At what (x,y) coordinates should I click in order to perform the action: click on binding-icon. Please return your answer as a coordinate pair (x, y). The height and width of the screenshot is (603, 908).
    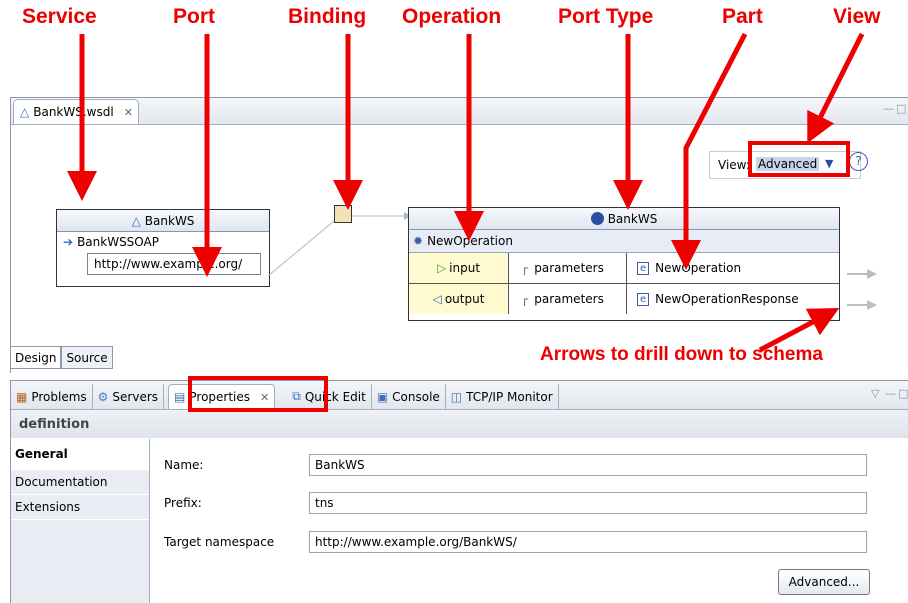
    Looking at the image, I should click on (343, 214).